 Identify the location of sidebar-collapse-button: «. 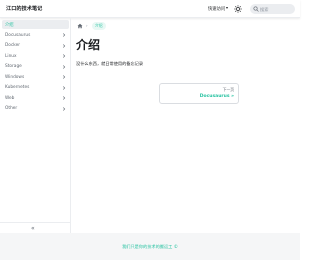
(35, 227).